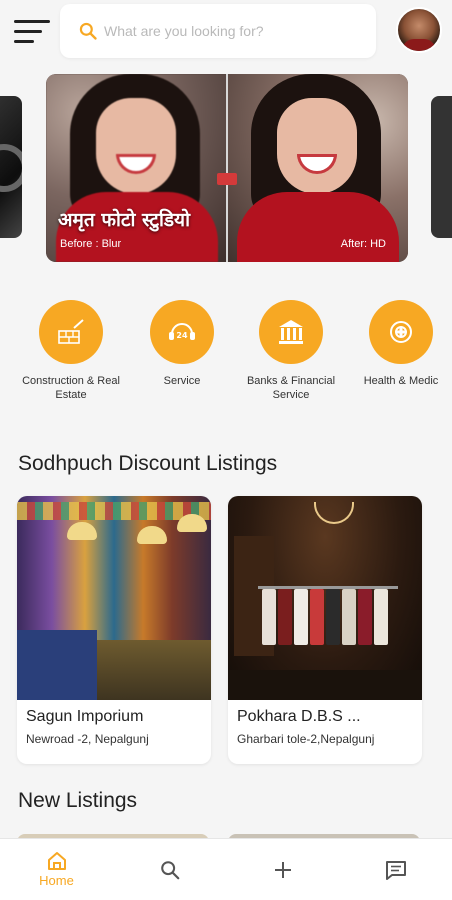 The width and height of the screenshot is (452, 900). I want to click on nav-home: Home, so click(56, 869).